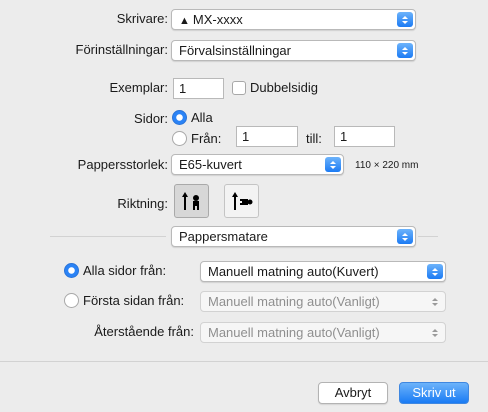 This screenshot has height=412, width=488. Describe the element at coordinates (353, 393) in the screenshot. I see `cancel-button: Avbryt` at that location.